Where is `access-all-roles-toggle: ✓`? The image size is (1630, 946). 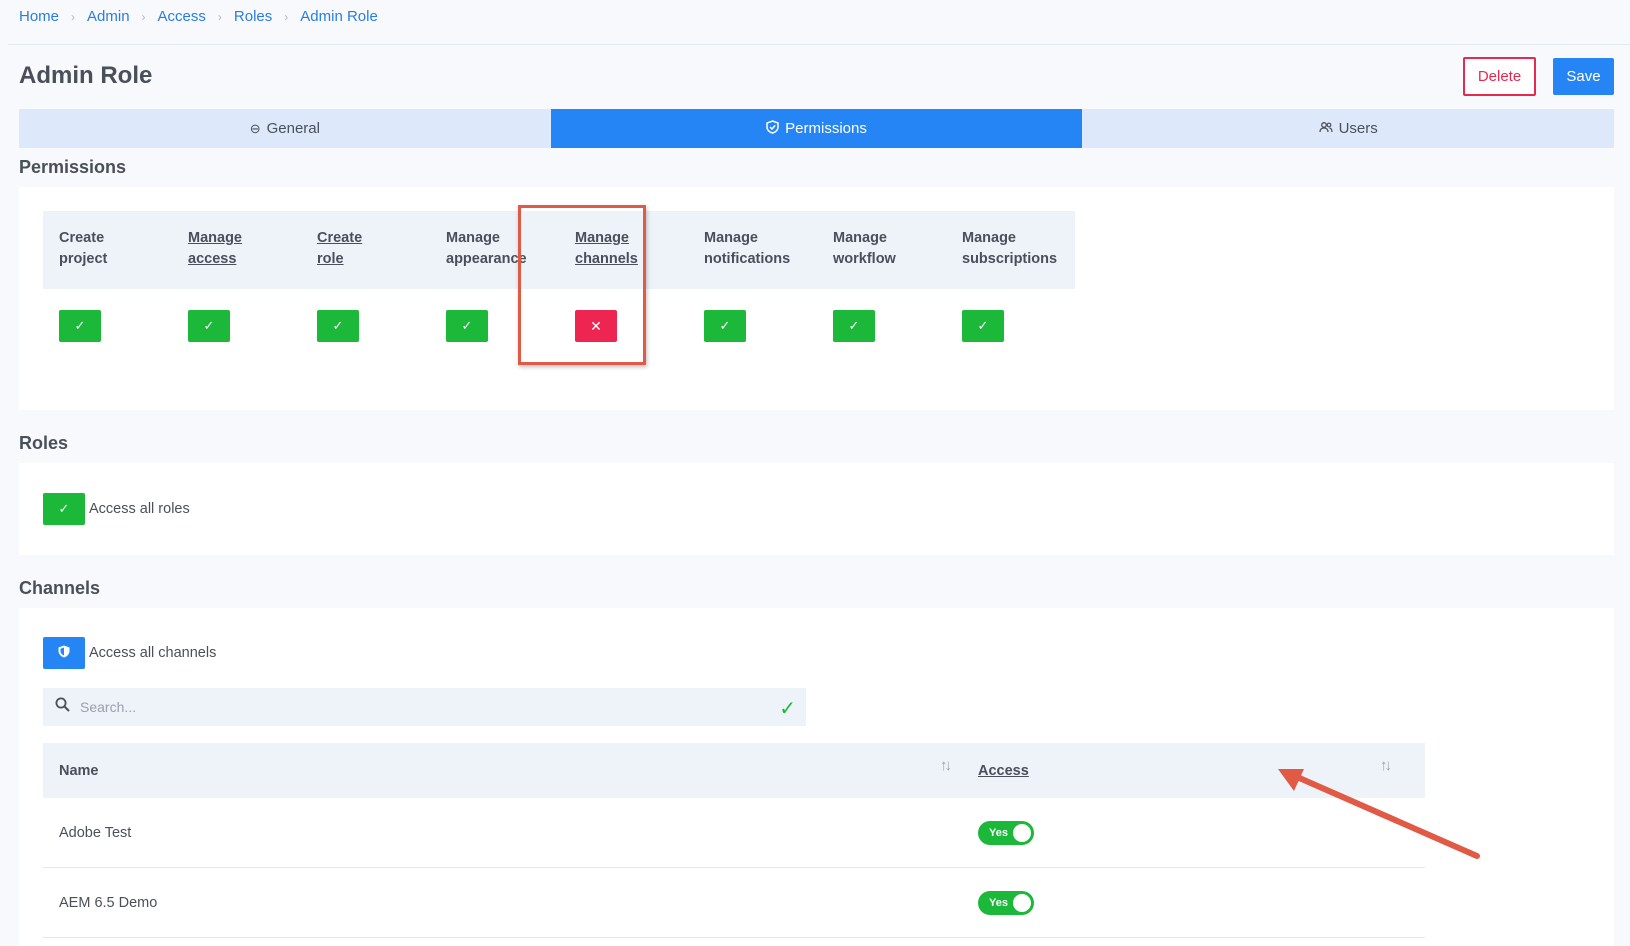
access-all-roles-toggle: ✓ is located at coordinates (64, 509).